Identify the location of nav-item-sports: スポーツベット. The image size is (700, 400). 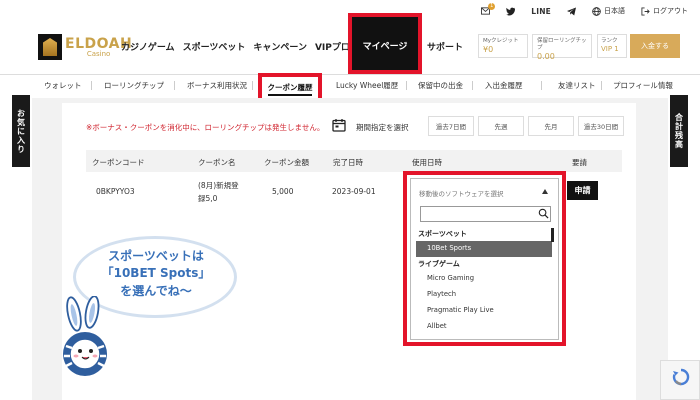
(214, 46).